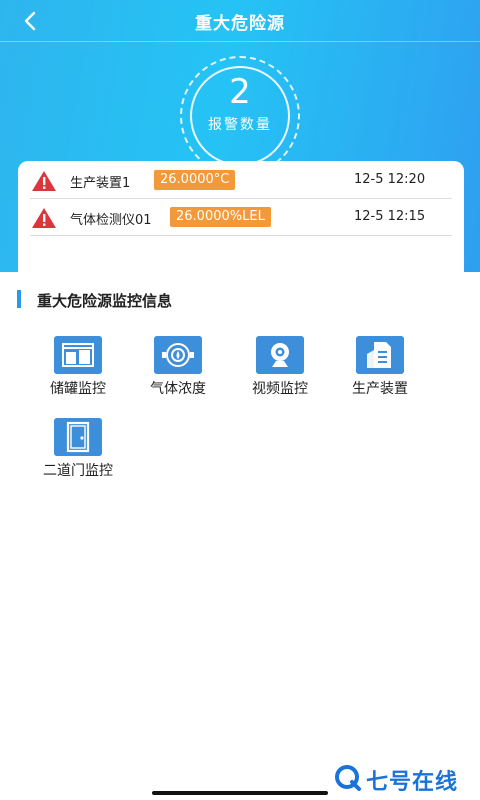  I want to click on tile-storage-tank-monitor: 储罐监控, so click(74, 368).